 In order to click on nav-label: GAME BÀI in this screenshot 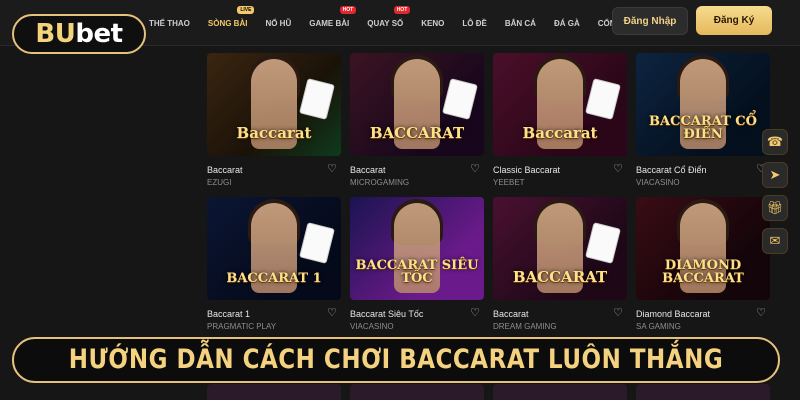, I will do `click(329, 23)`.